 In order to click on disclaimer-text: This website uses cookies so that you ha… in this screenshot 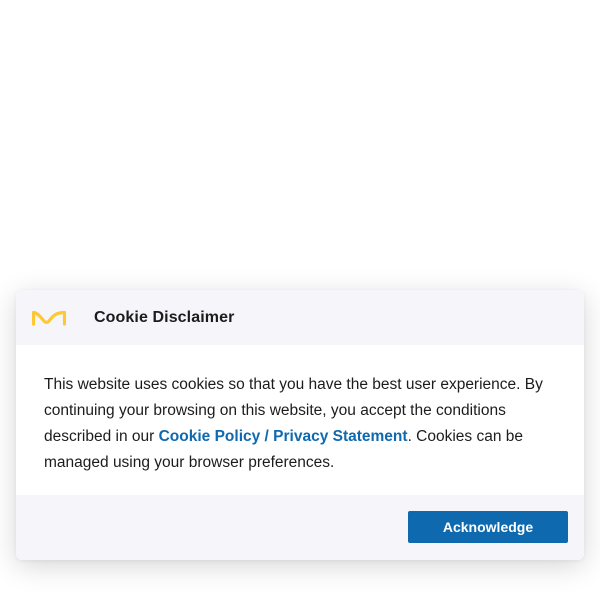, I will do `click(300, 424)`.